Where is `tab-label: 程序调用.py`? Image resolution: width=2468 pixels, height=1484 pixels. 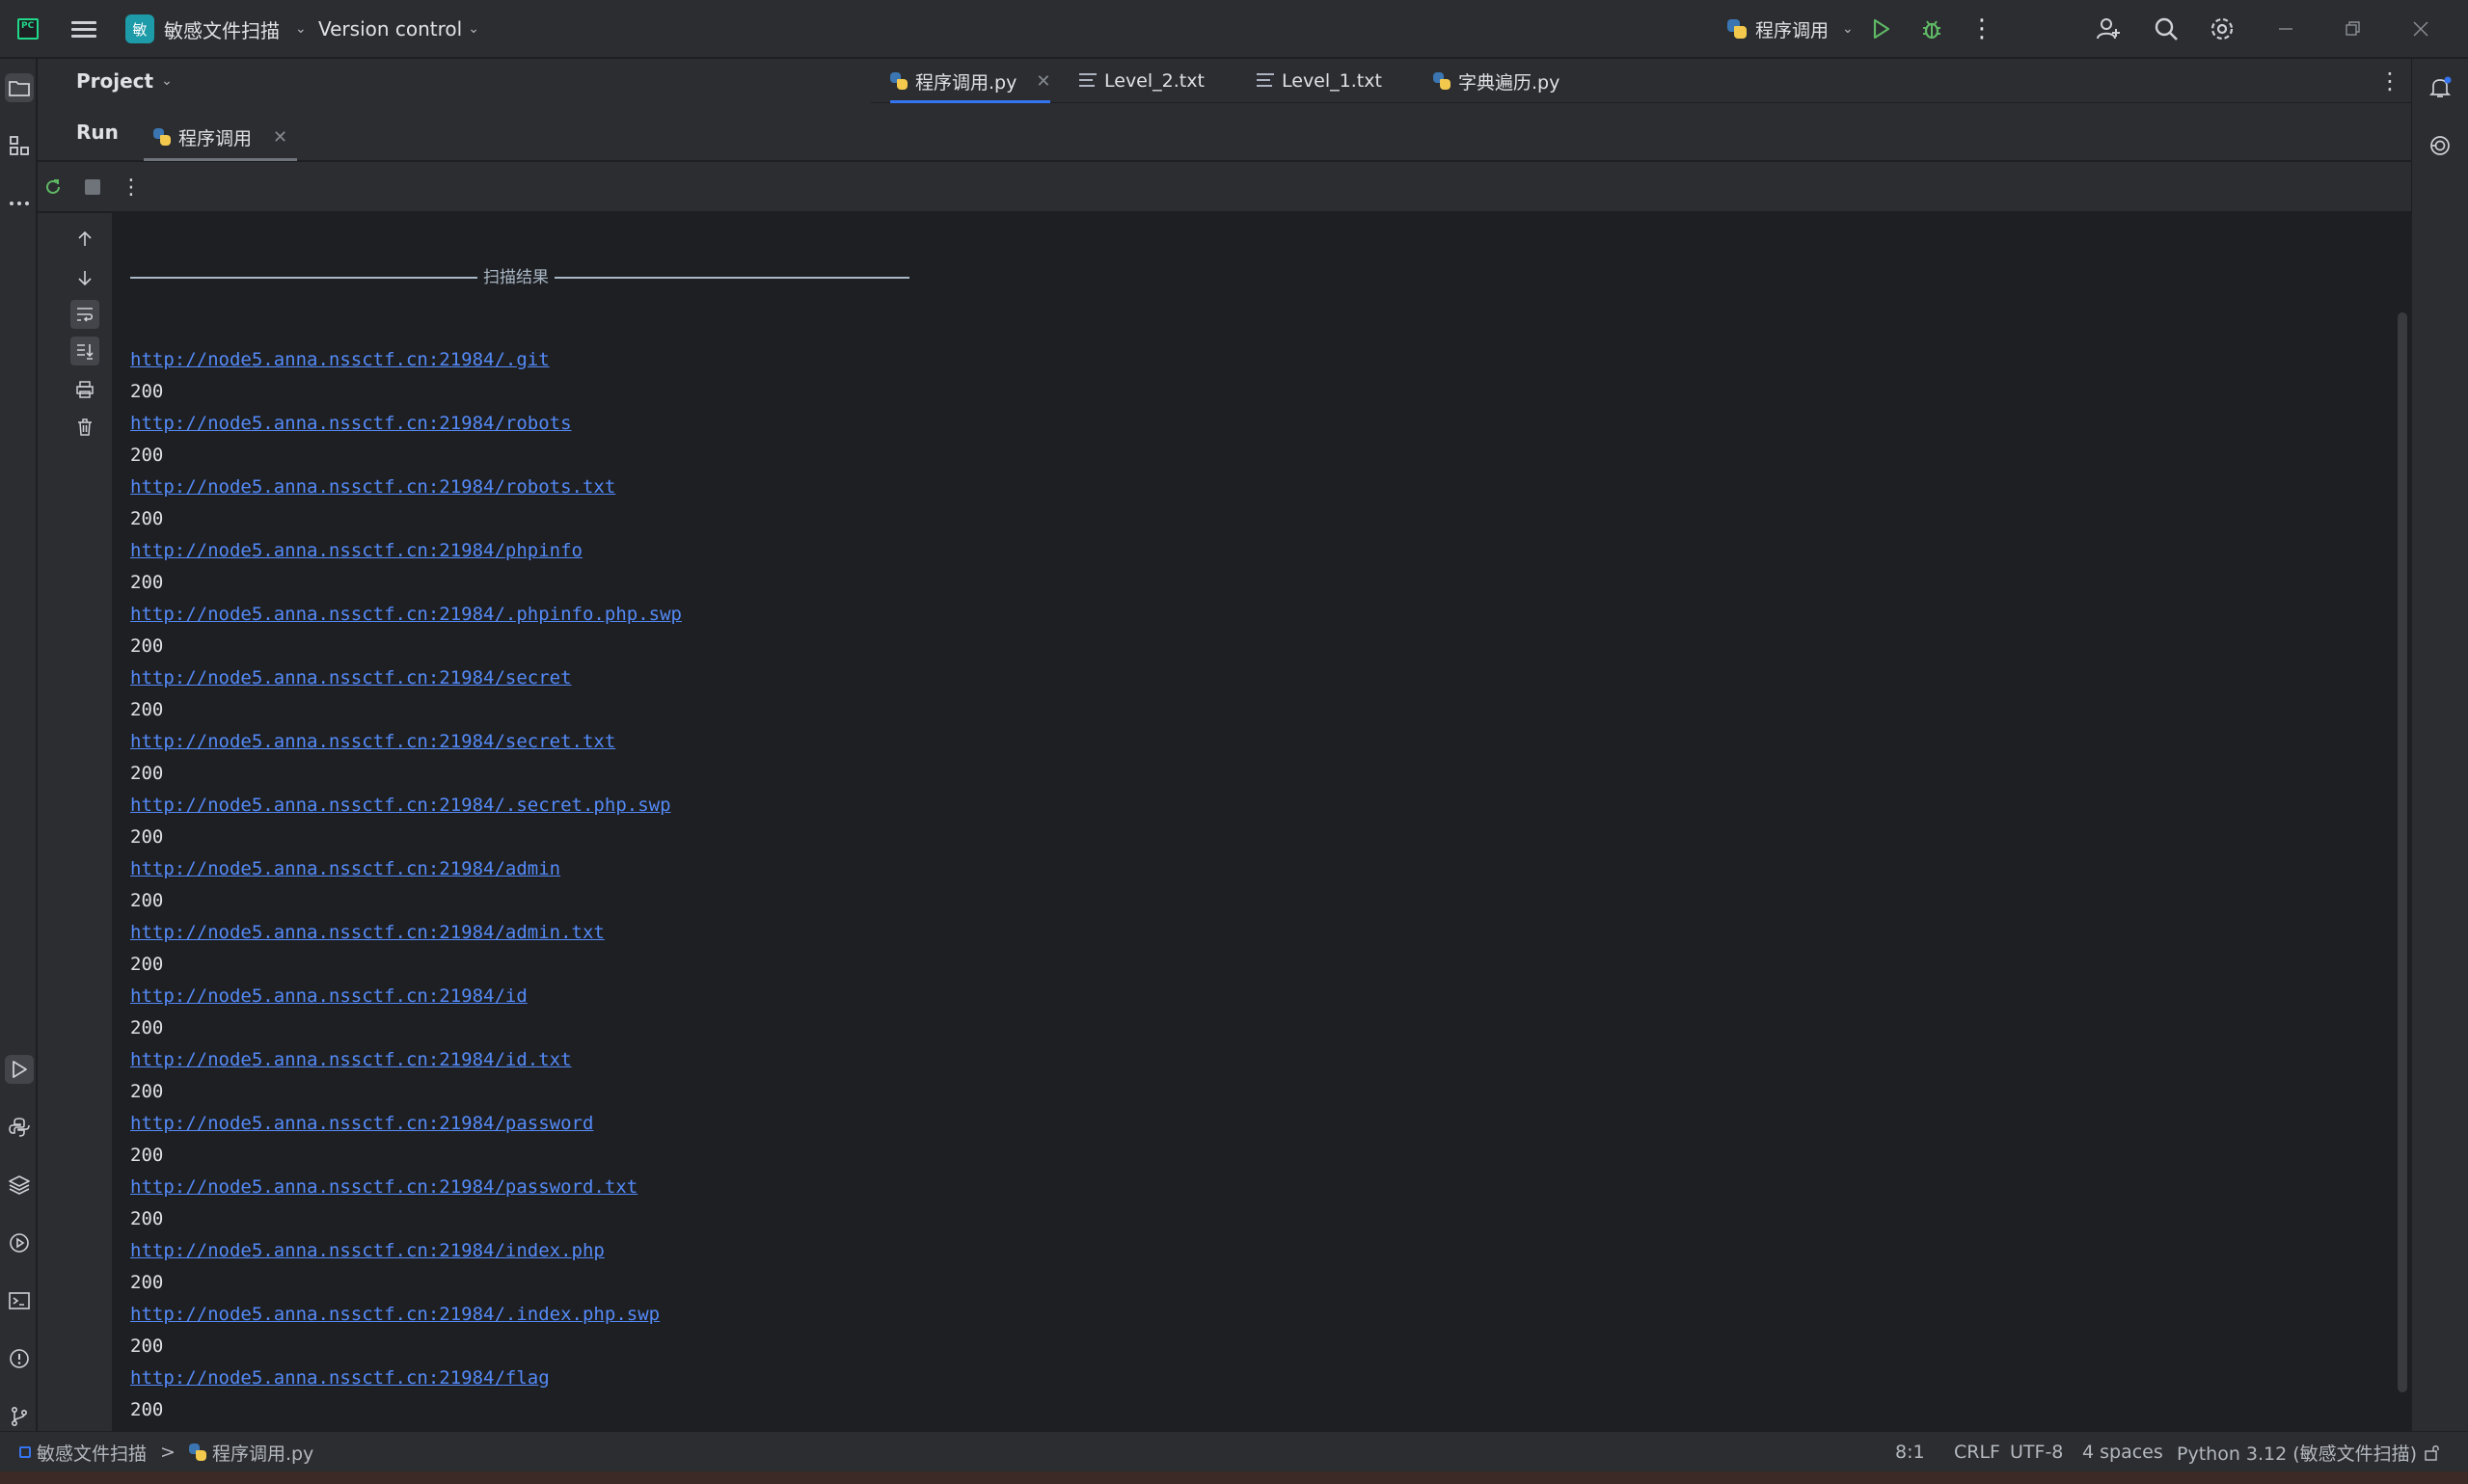 tab-label: 程序调用.py is located at coordinates (966, 82).